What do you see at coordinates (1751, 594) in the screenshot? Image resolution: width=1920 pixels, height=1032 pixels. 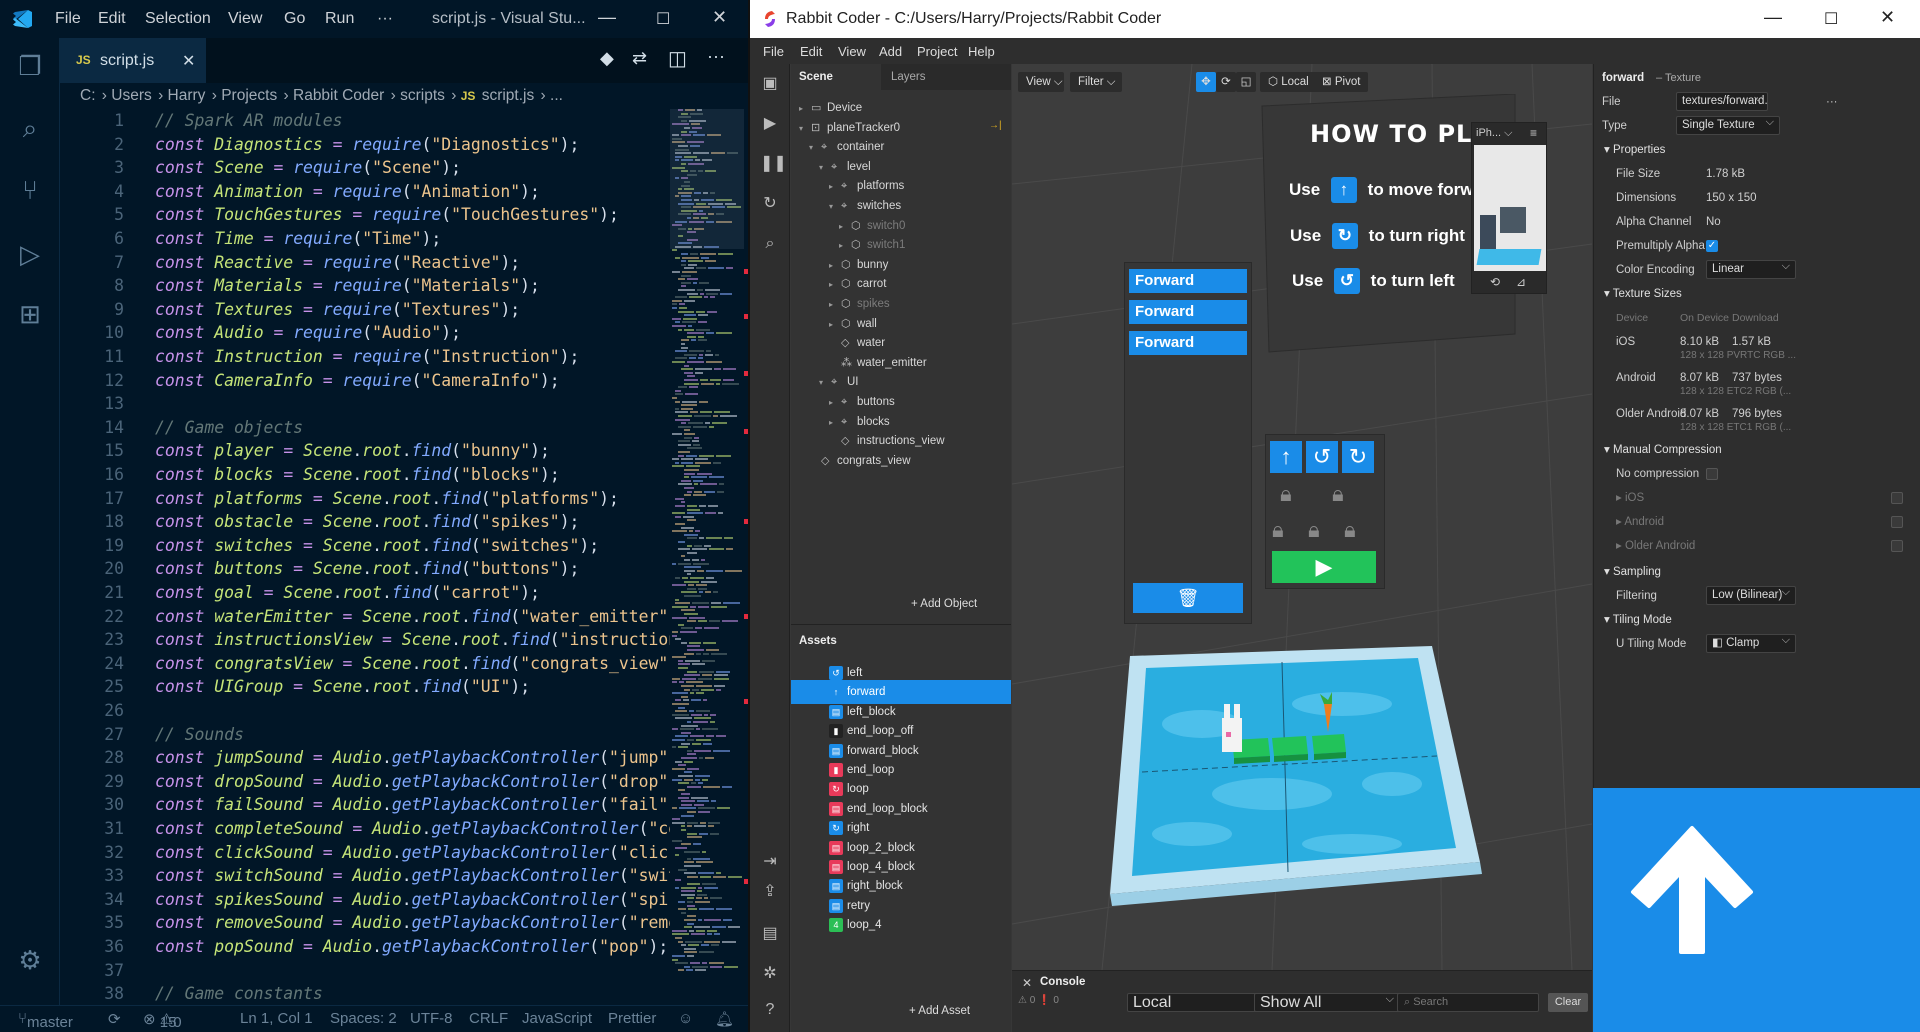 I see `filtering-select: Low (Bilinear)` at bounding box center [1751, 594].